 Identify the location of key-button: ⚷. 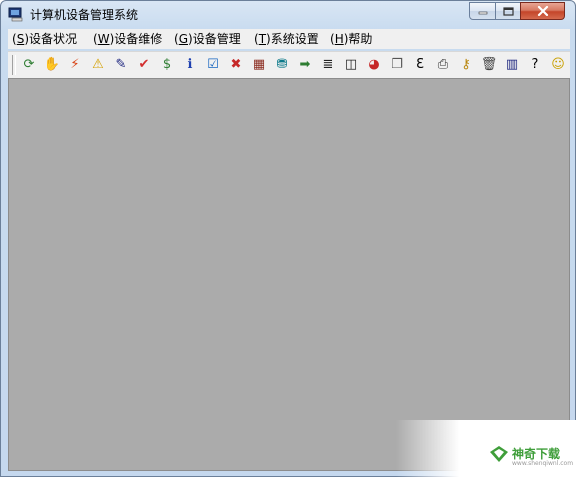
(466, 65).